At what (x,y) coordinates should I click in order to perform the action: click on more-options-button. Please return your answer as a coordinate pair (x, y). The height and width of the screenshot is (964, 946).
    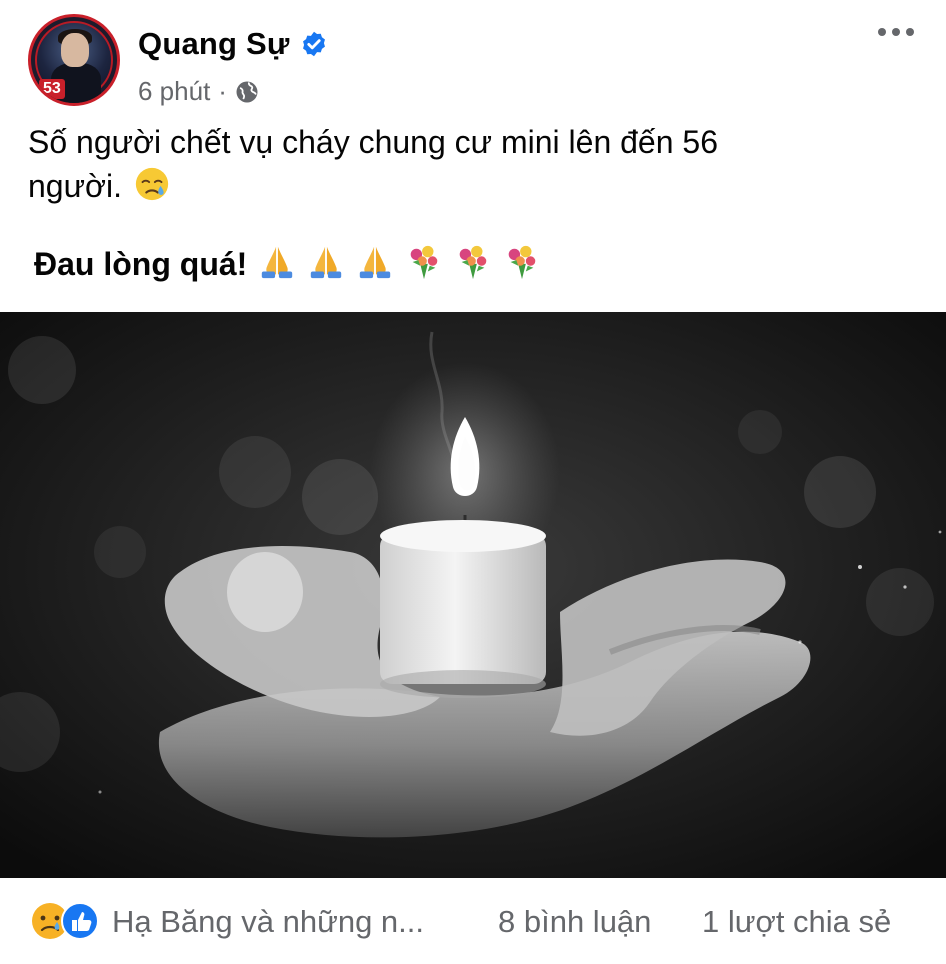
    Looking at the image, I should click on (896, 32).